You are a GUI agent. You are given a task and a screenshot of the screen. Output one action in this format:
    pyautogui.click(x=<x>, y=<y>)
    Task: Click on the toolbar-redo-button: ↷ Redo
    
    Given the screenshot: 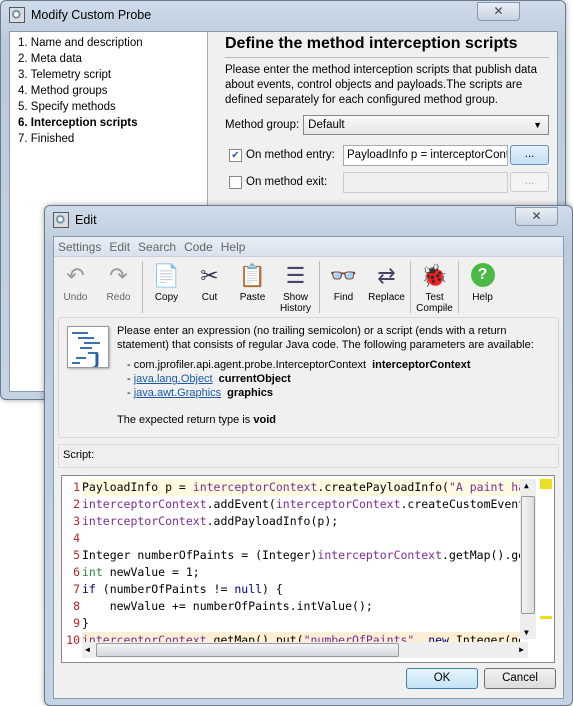 What is the action you would take?
    pyautogui.click(x=118, y=282)
    